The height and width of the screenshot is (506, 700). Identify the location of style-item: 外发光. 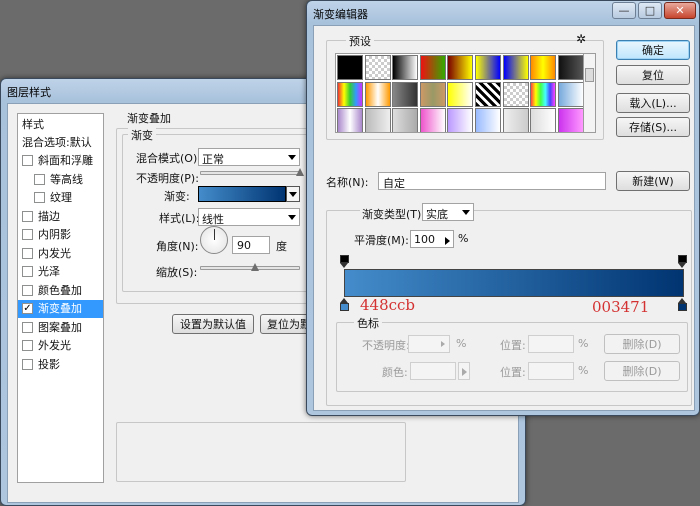
(60, 346).